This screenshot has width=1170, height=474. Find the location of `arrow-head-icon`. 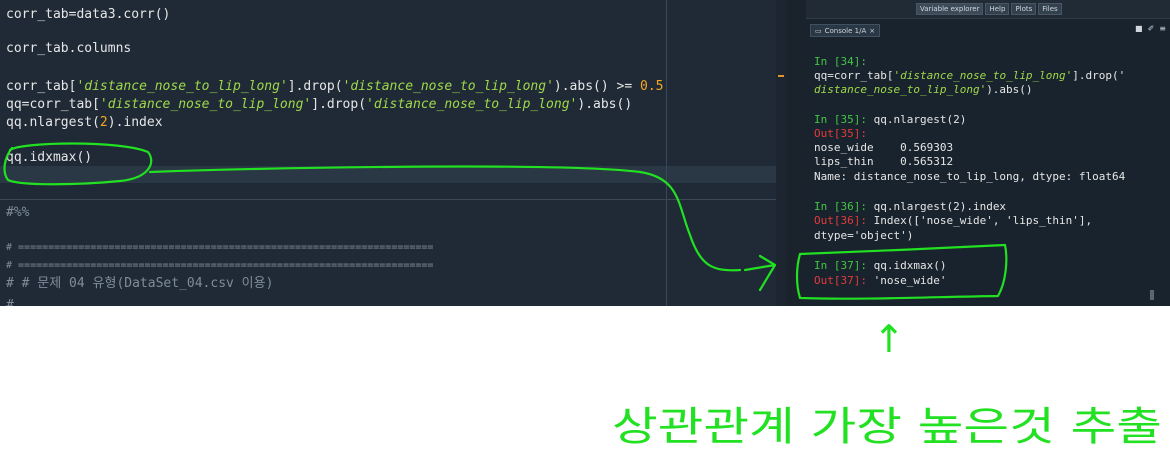

arrow-head-icon is located at coordinates (760, 273).